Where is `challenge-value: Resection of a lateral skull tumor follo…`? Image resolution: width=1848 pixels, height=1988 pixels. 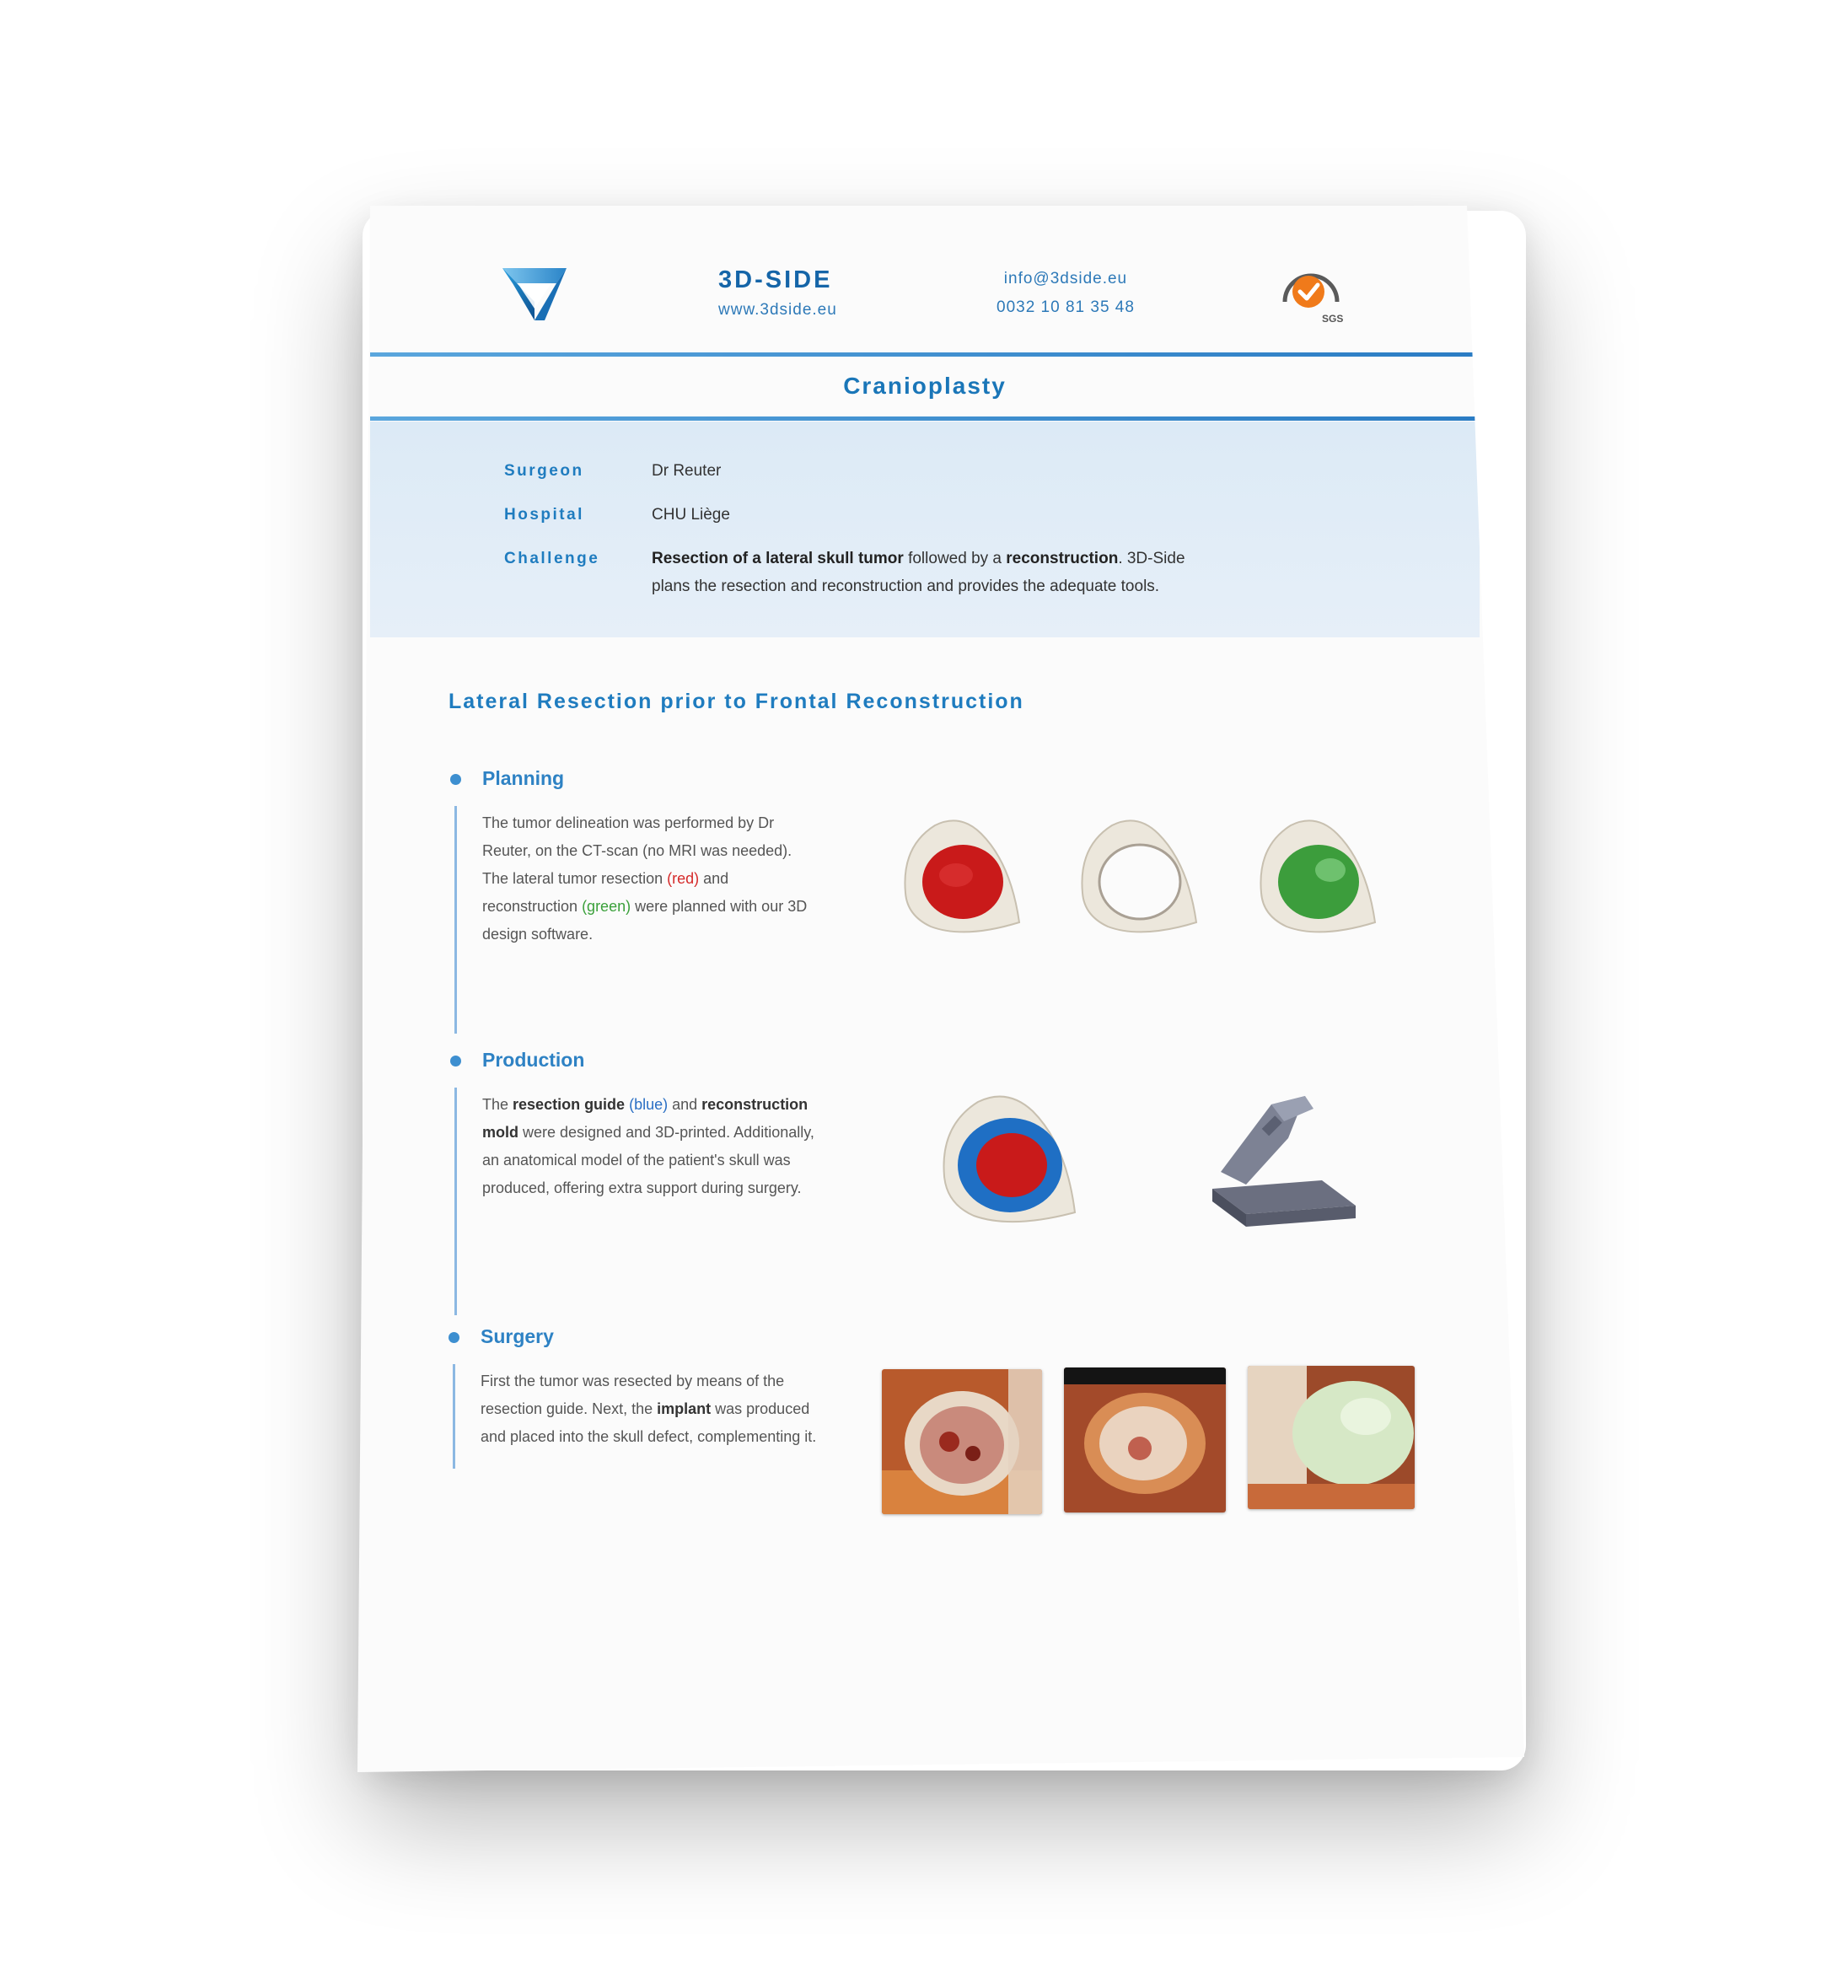 challenge-value: Resection of a lateral skull tumor follo… is located at coordinates (919, 572).